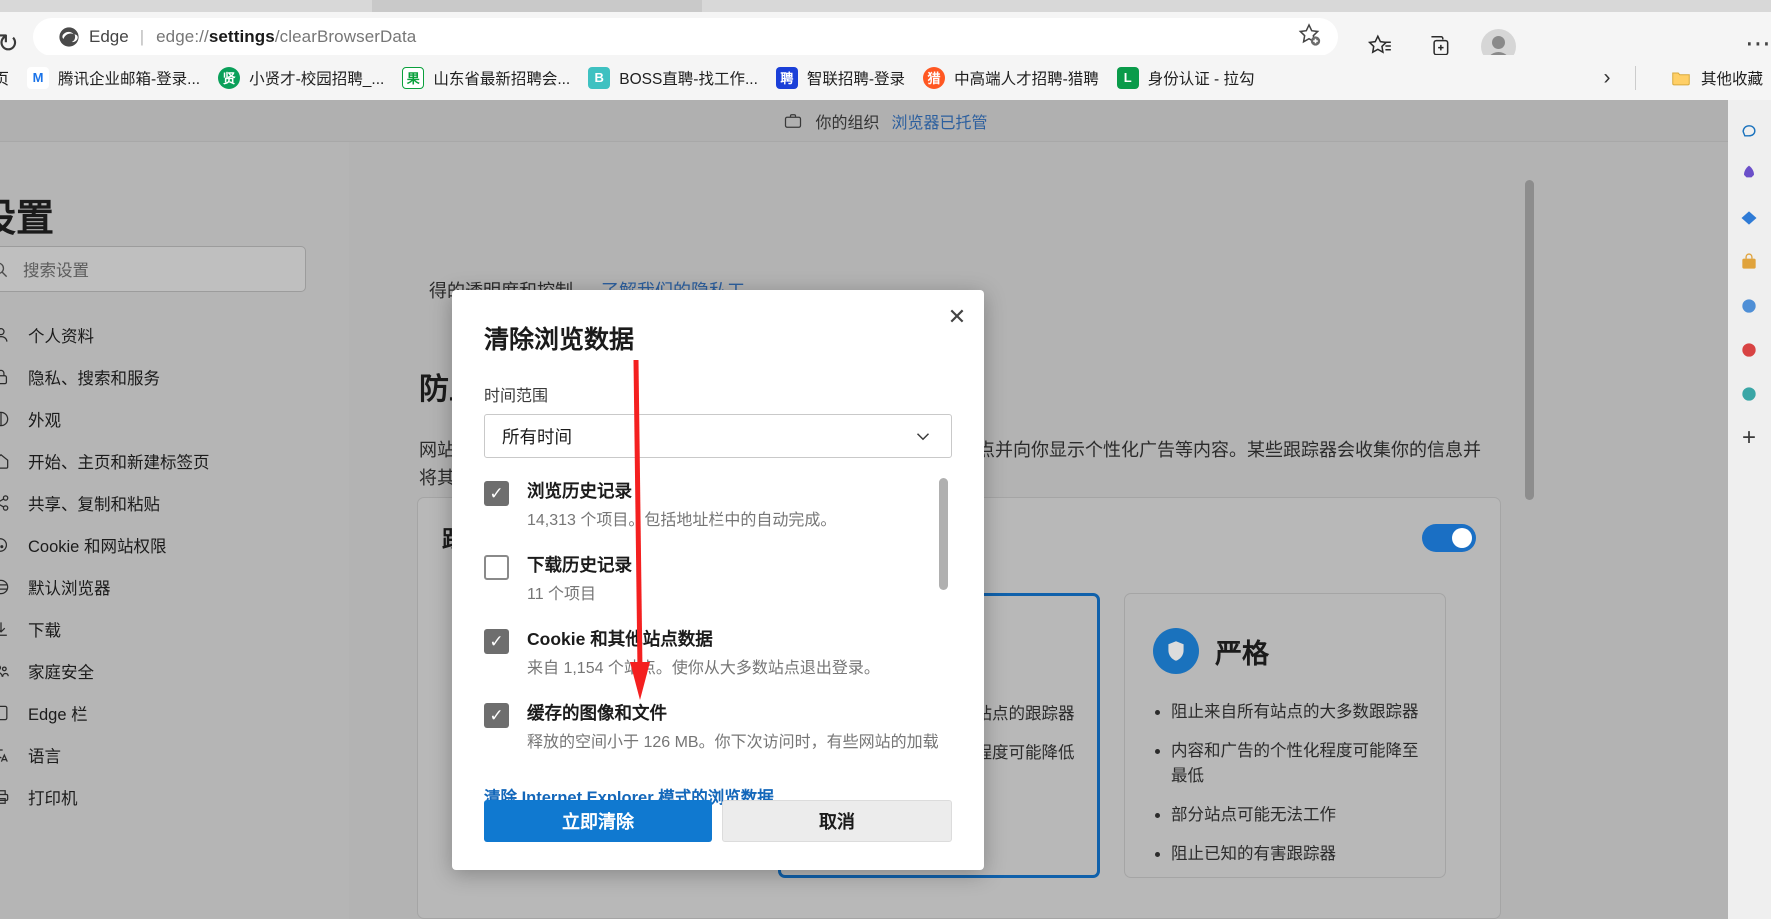  I want to click on clear-now-button: 立即清除, so click(598, 821).